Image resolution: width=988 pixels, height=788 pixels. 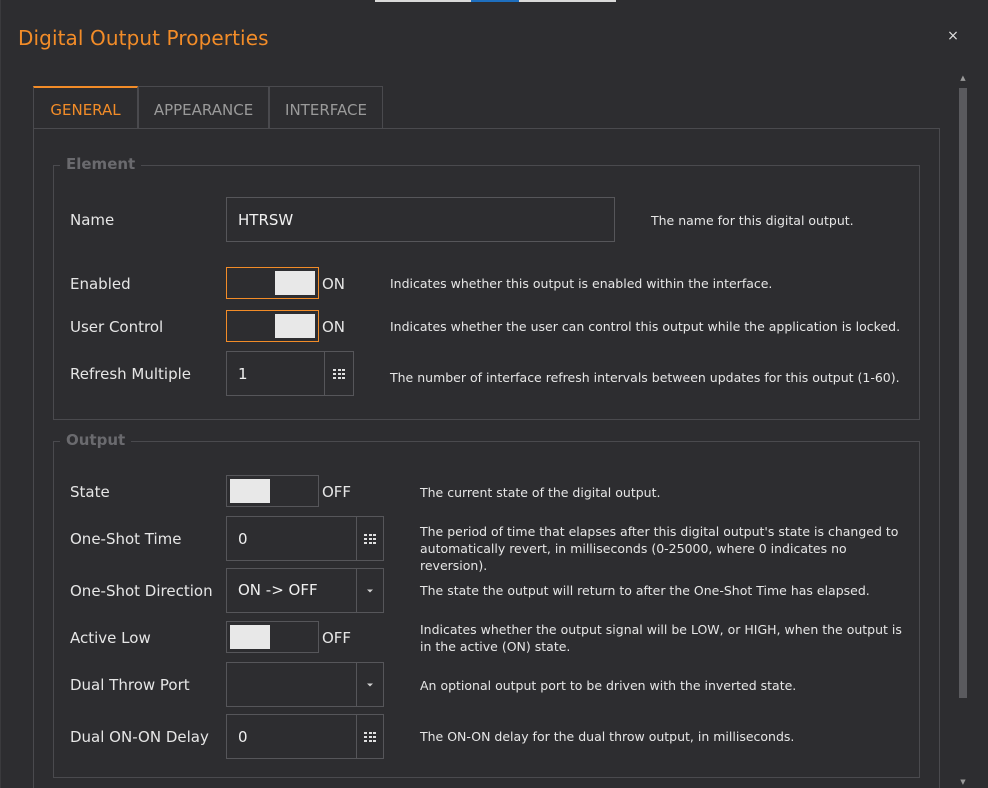 What do you see at coordinates (250, 491) in the screenshot?
I see `state-toggle-knob` at bounding box center [250, 491].